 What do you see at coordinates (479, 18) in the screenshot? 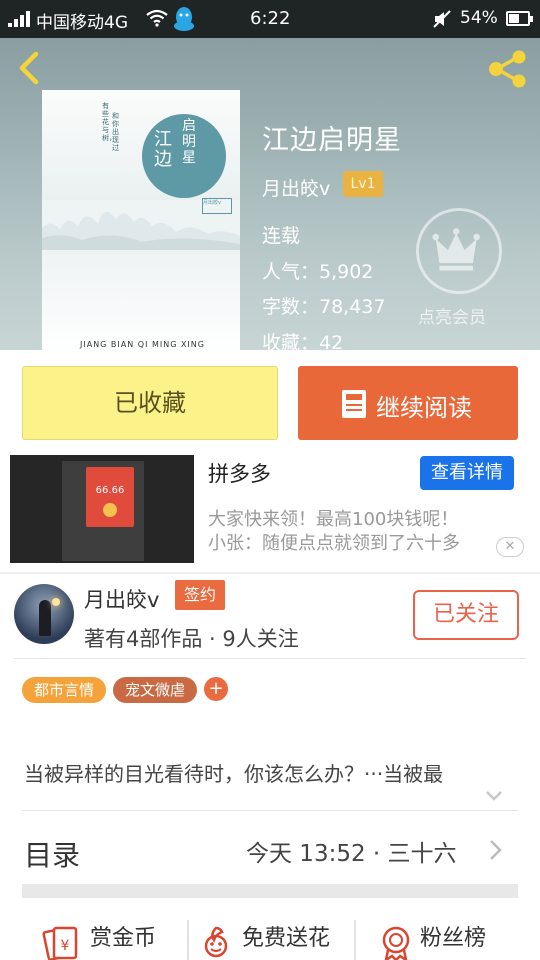
I see `battery-percent: 54%` at bounding box center [479, 18].